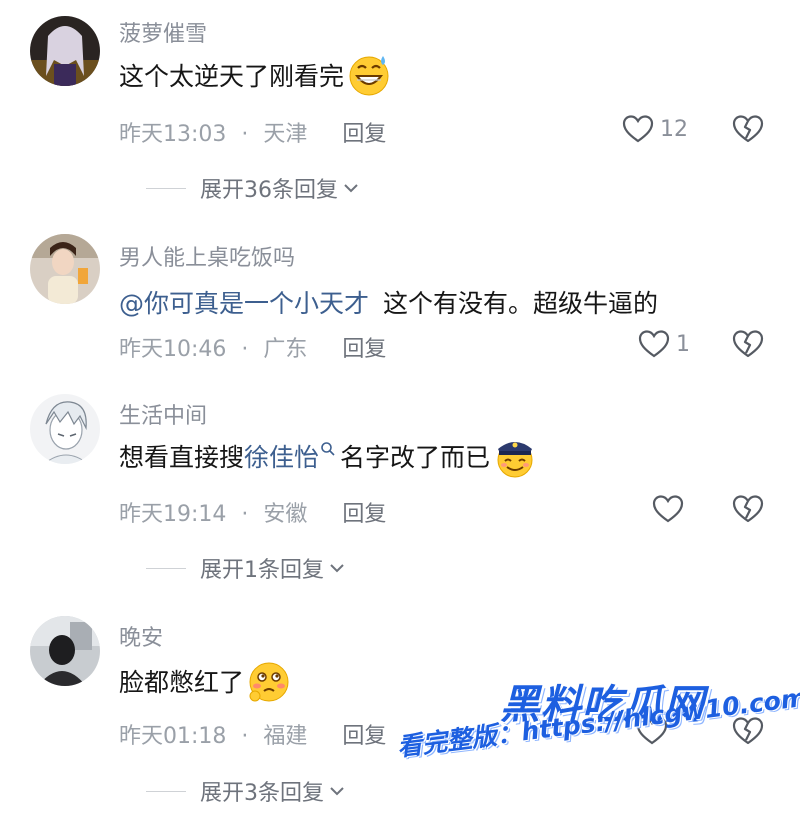 Image resolution: width=800 pixels, height=824 pixels. I want to click on comment-text: 想看直接搜 徐佳怡 名字改了而已, so click(328, 456).